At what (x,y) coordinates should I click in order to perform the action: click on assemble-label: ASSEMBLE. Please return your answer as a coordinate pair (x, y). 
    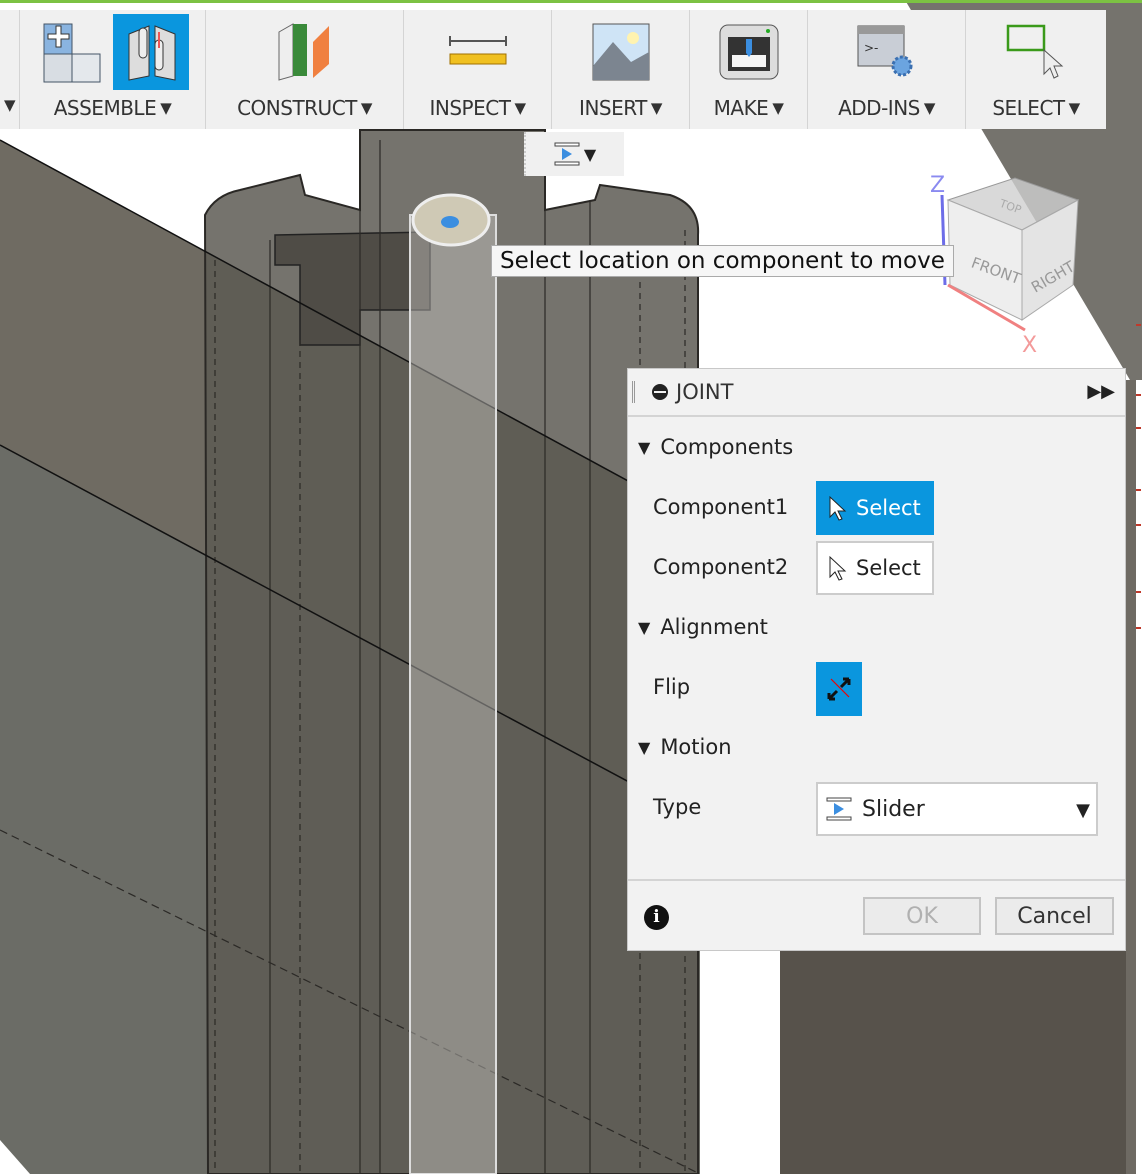
    Looking at the image, I should click on (105, 108).